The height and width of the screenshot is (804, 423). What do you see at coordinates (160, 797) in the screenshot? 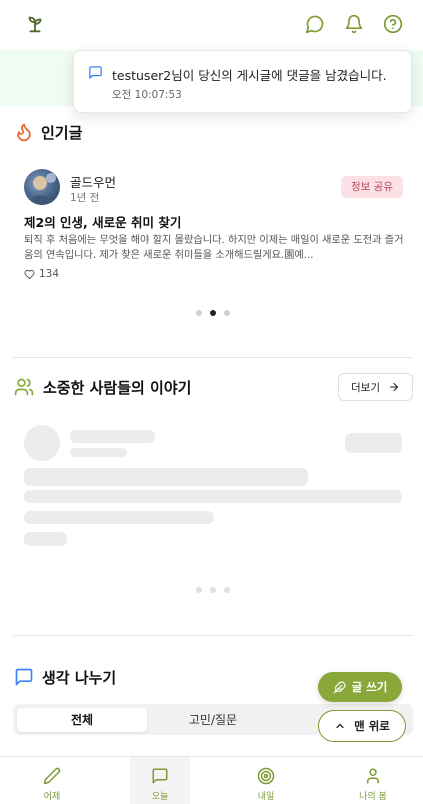
I see `nav-label: 오늘` at bounding box center [160, 797].